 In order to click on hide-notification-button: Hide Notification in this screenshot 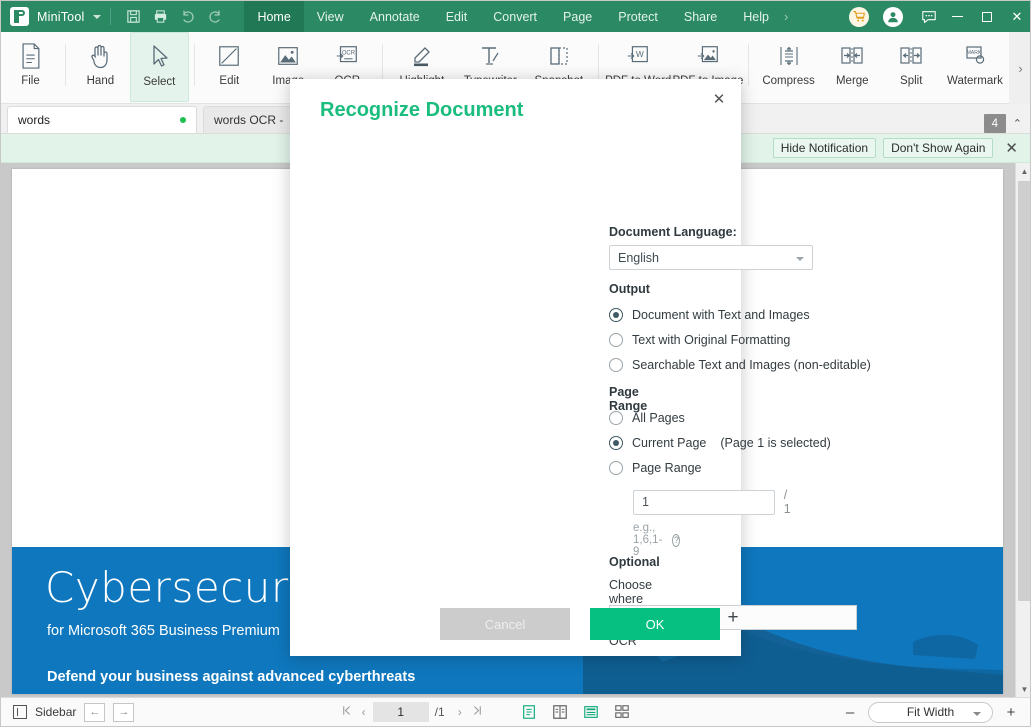, I will do `click(824, 148)`.